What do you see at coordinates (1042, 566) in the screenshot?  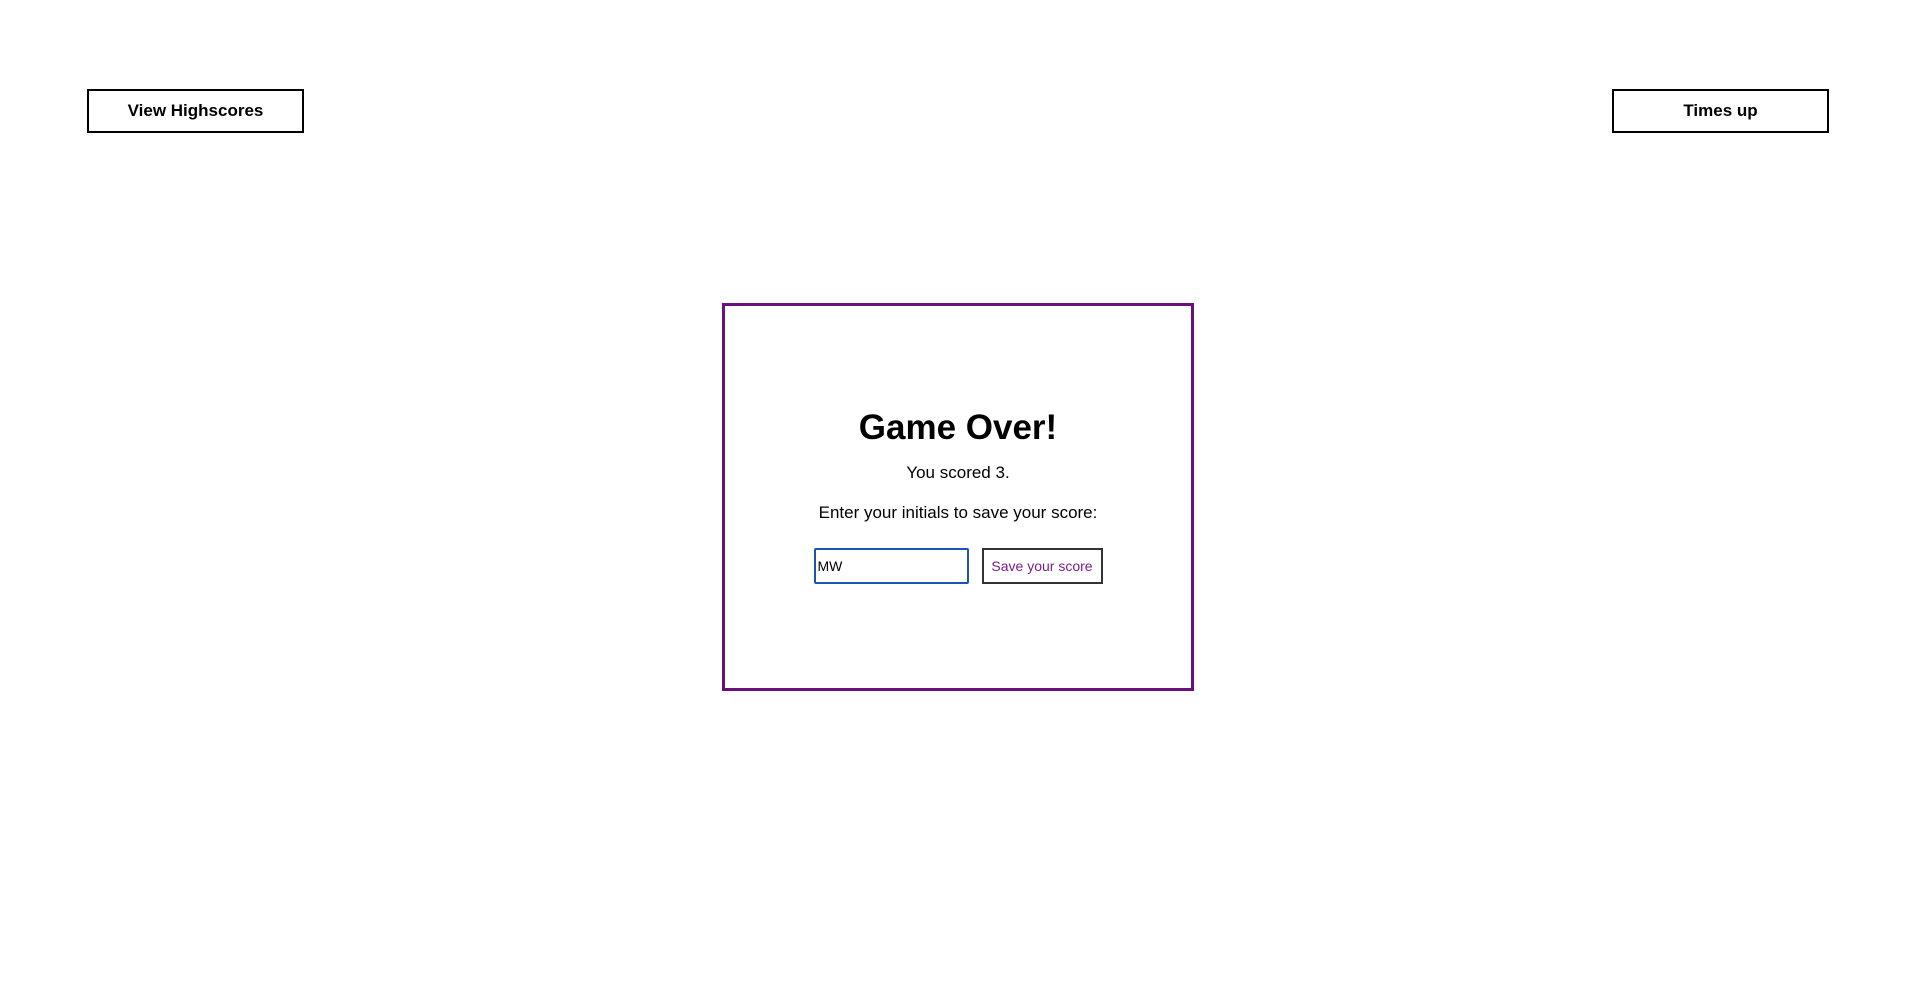 I see `save-score-button: Save your score` at bounding box center [1042, 566].